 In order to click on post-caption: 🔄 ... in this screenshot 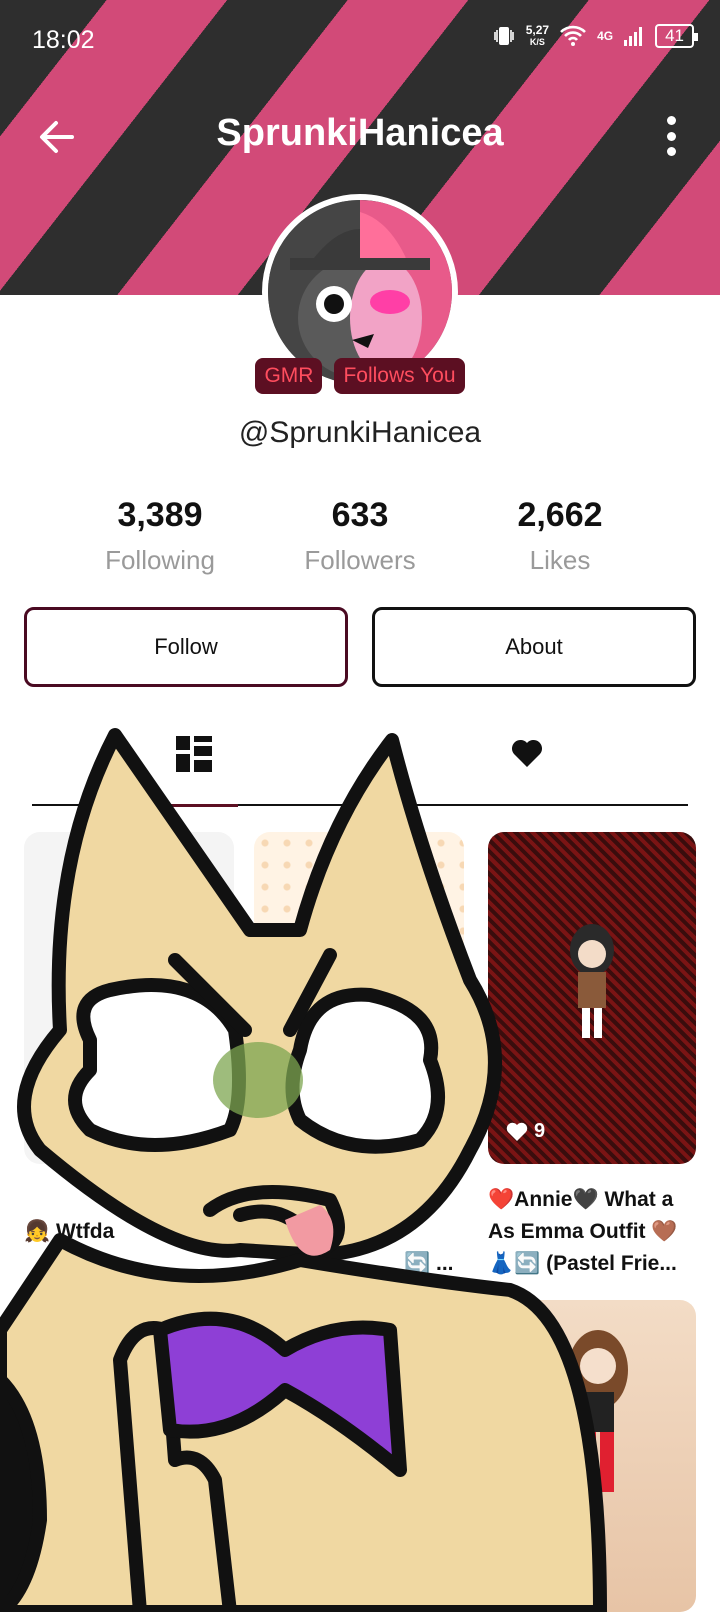, I will do `click(429, 1263)`.